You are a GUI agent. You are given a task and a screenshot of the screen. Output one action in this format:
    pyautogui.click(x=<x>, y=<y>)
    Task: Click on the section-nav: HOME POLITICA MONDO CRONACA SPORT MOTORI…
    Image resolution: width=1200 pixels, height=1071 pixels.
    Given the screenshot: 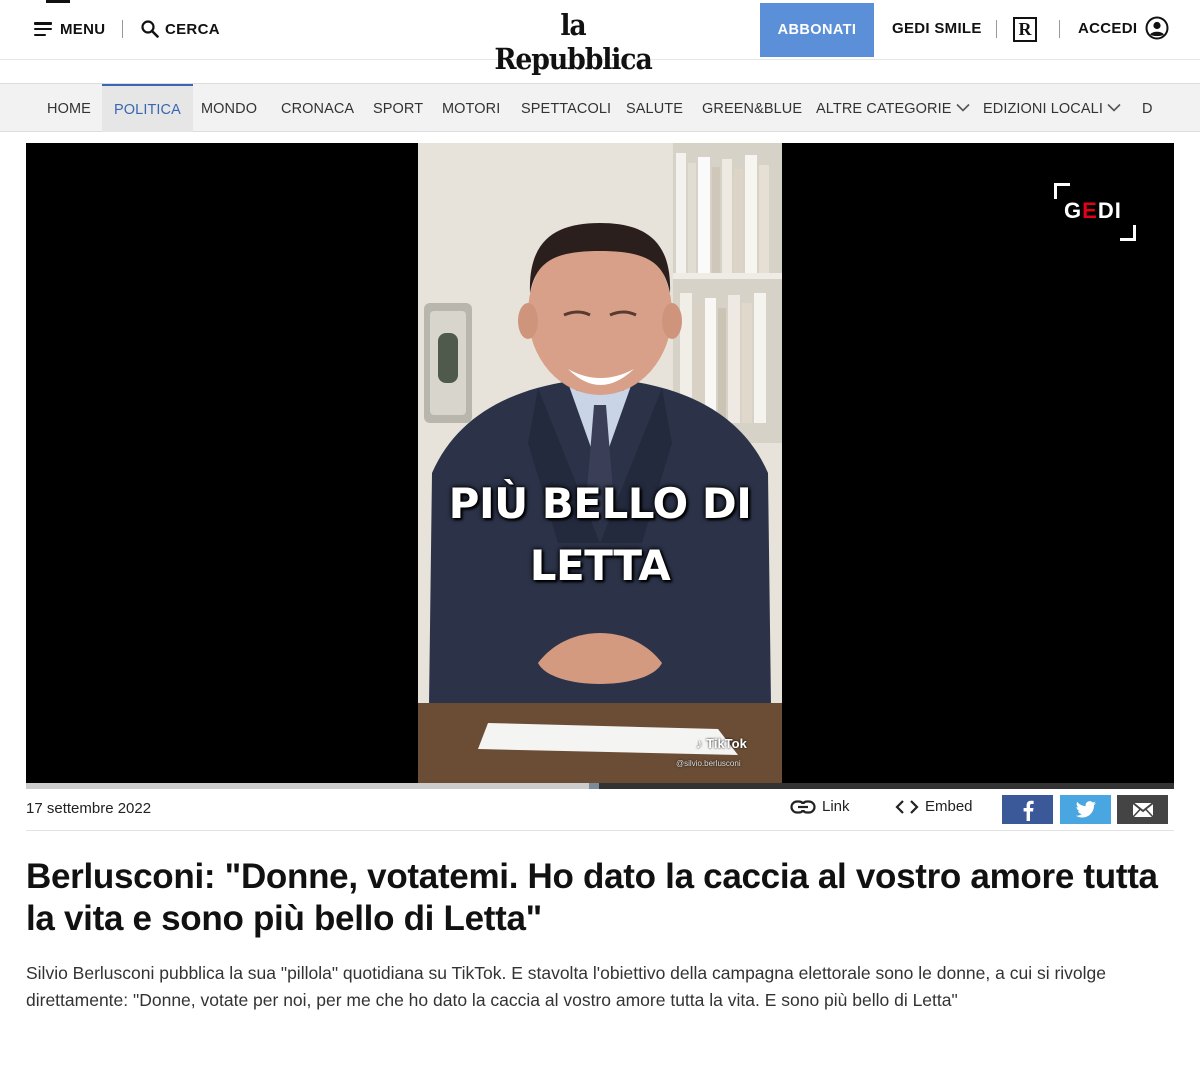 What is the action you would take?
    pyautogui.click(x=600, y=107)
    